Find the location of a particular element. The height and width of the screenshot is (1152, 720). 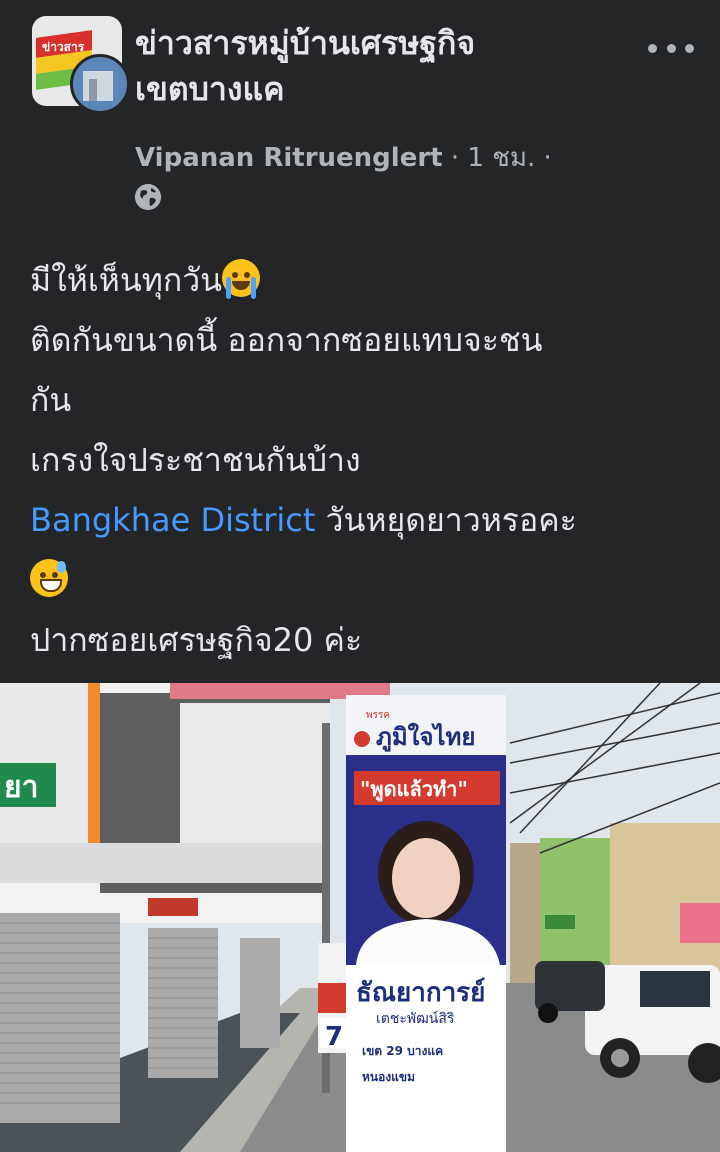

banner-area: หนองแขม is located at coordinates (388, 1077).